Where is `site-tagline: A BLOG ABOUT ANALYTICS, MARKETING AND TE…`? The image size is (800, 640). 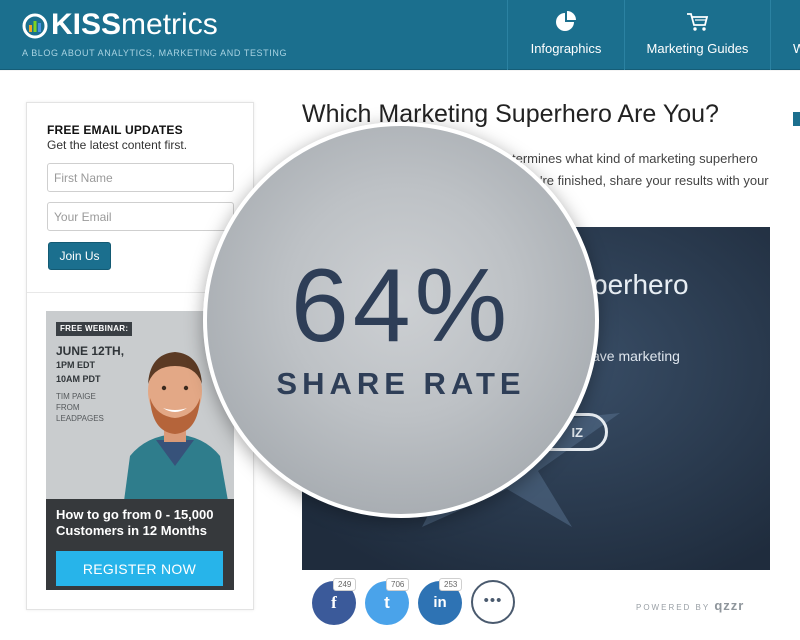
site-tagline: A BLOG ABOUT ANALYTICS, MARKETING AND TE… is located at coordinates (155, 53).